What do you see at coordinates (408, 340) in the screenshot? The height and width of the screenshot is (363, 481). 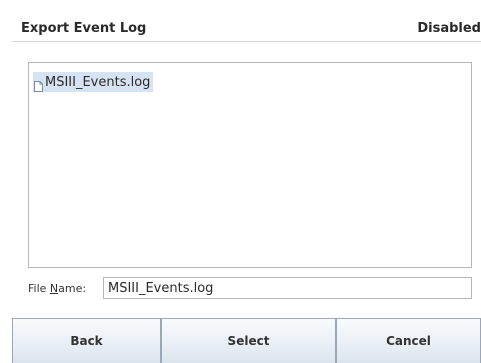 I see `cancel-button: Cancel` at bounding box center [408, 340].